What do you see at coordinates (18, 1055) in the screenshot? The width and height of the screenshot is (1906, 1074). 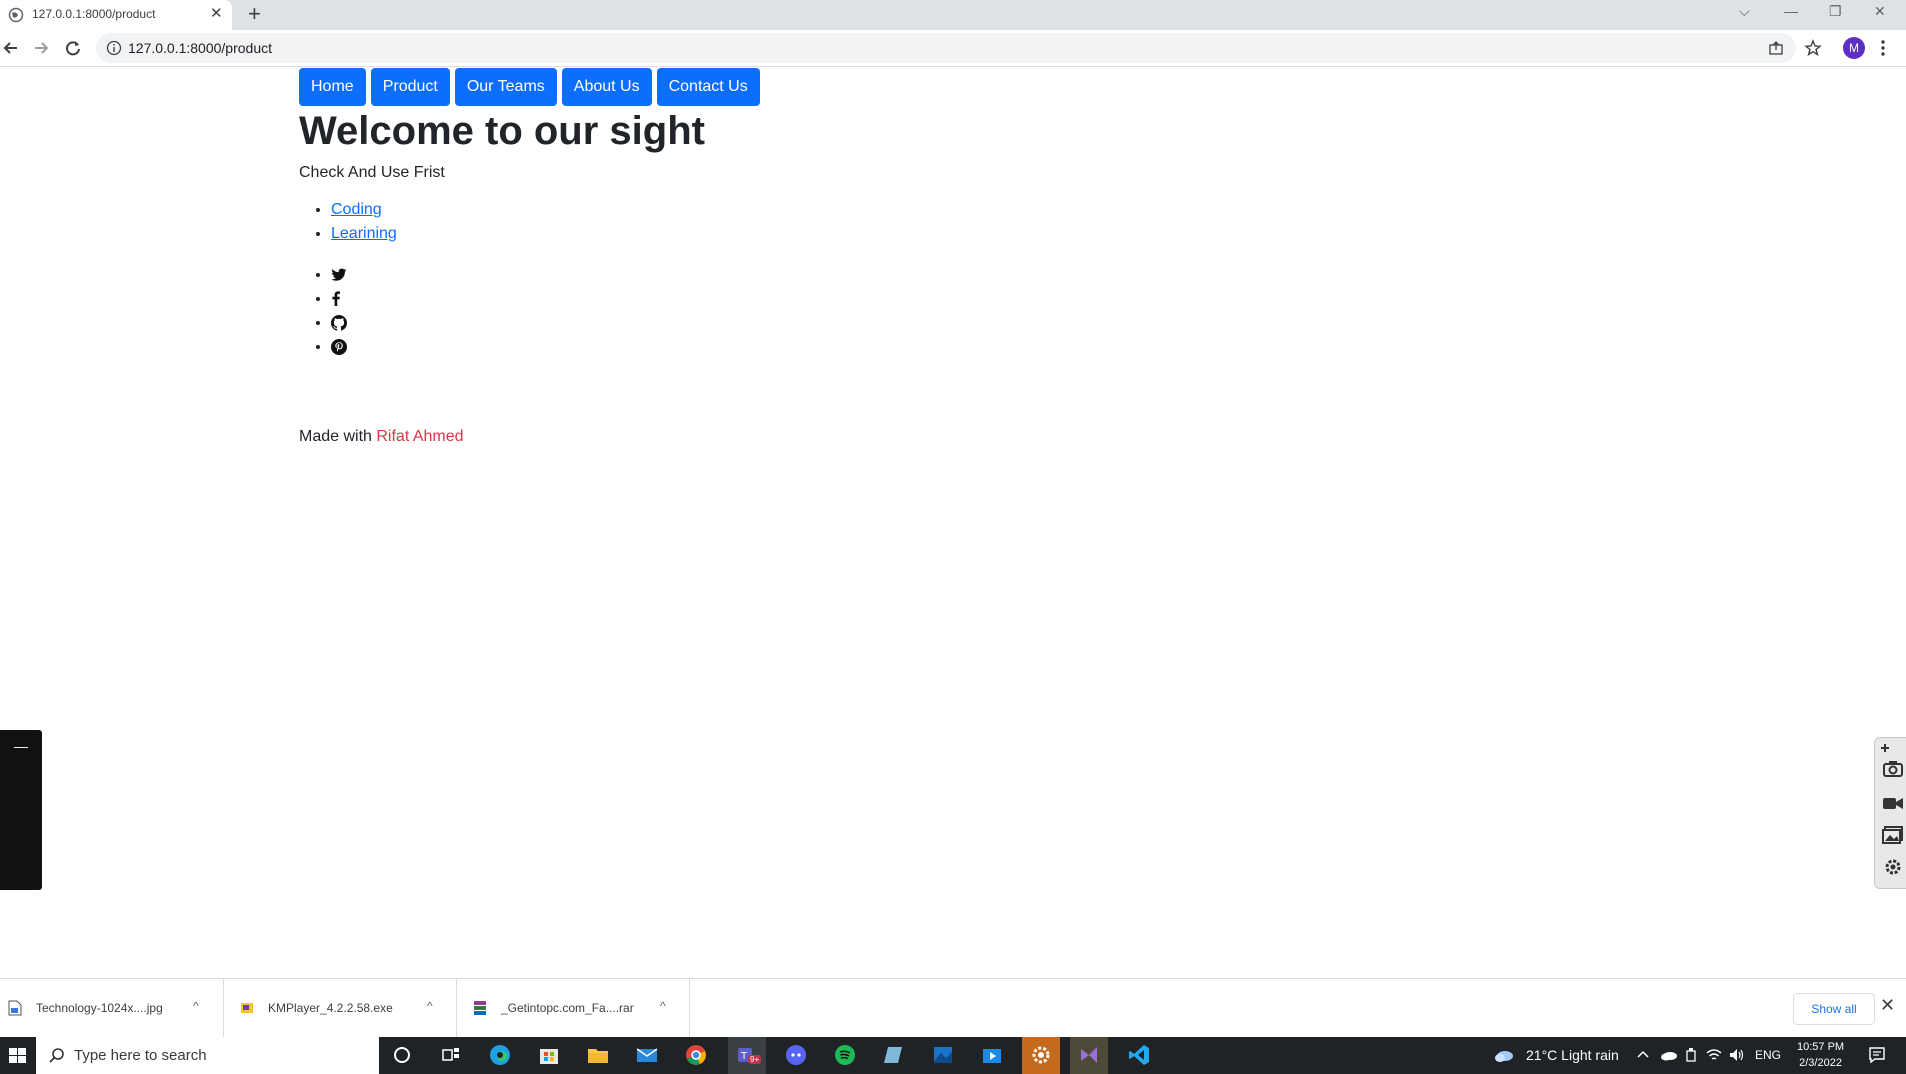 I see `windows-start-icon` at bounding box center [18, 1055].